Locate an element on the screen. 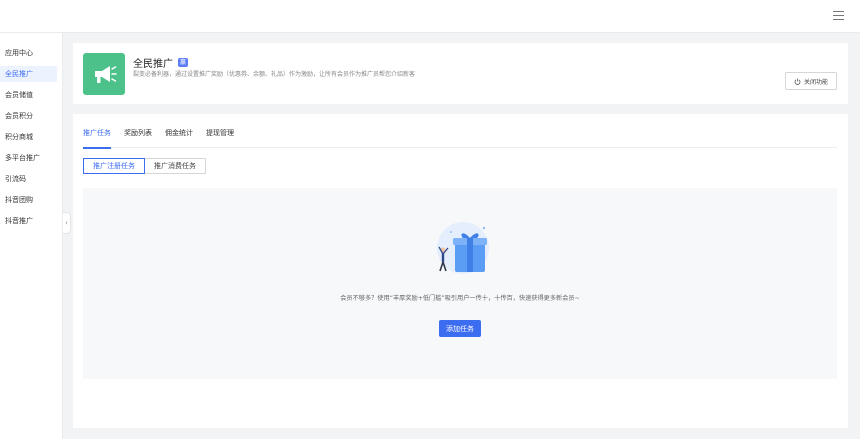 The height and width of the screenshot is (439, 860). sidebar-item: 会员储值 is located at coordinates (28, 95).